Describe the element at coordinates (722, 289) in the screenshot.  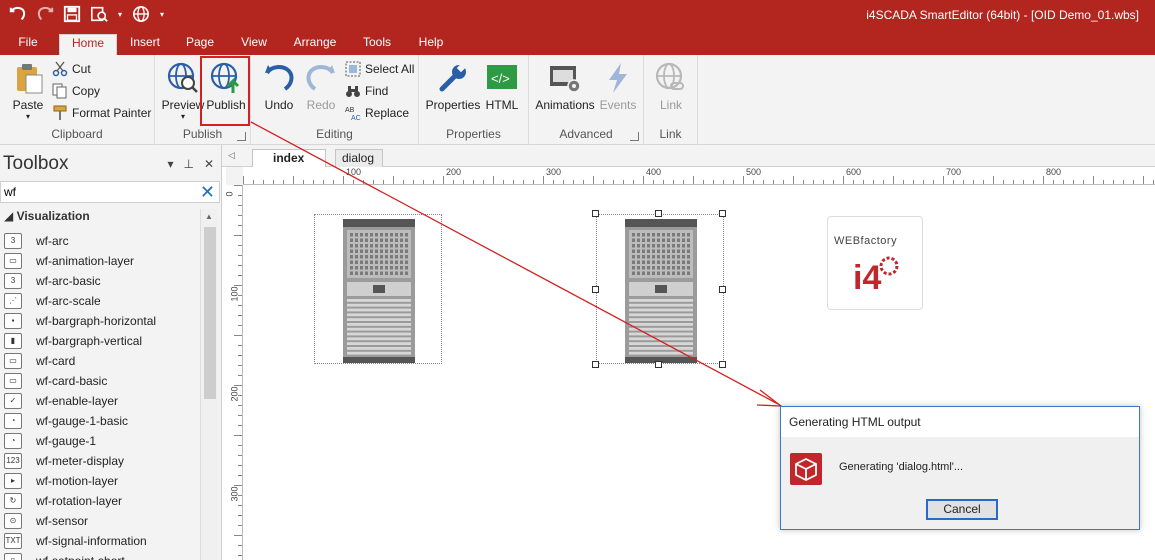
I see `resize-handle-e` at that location.